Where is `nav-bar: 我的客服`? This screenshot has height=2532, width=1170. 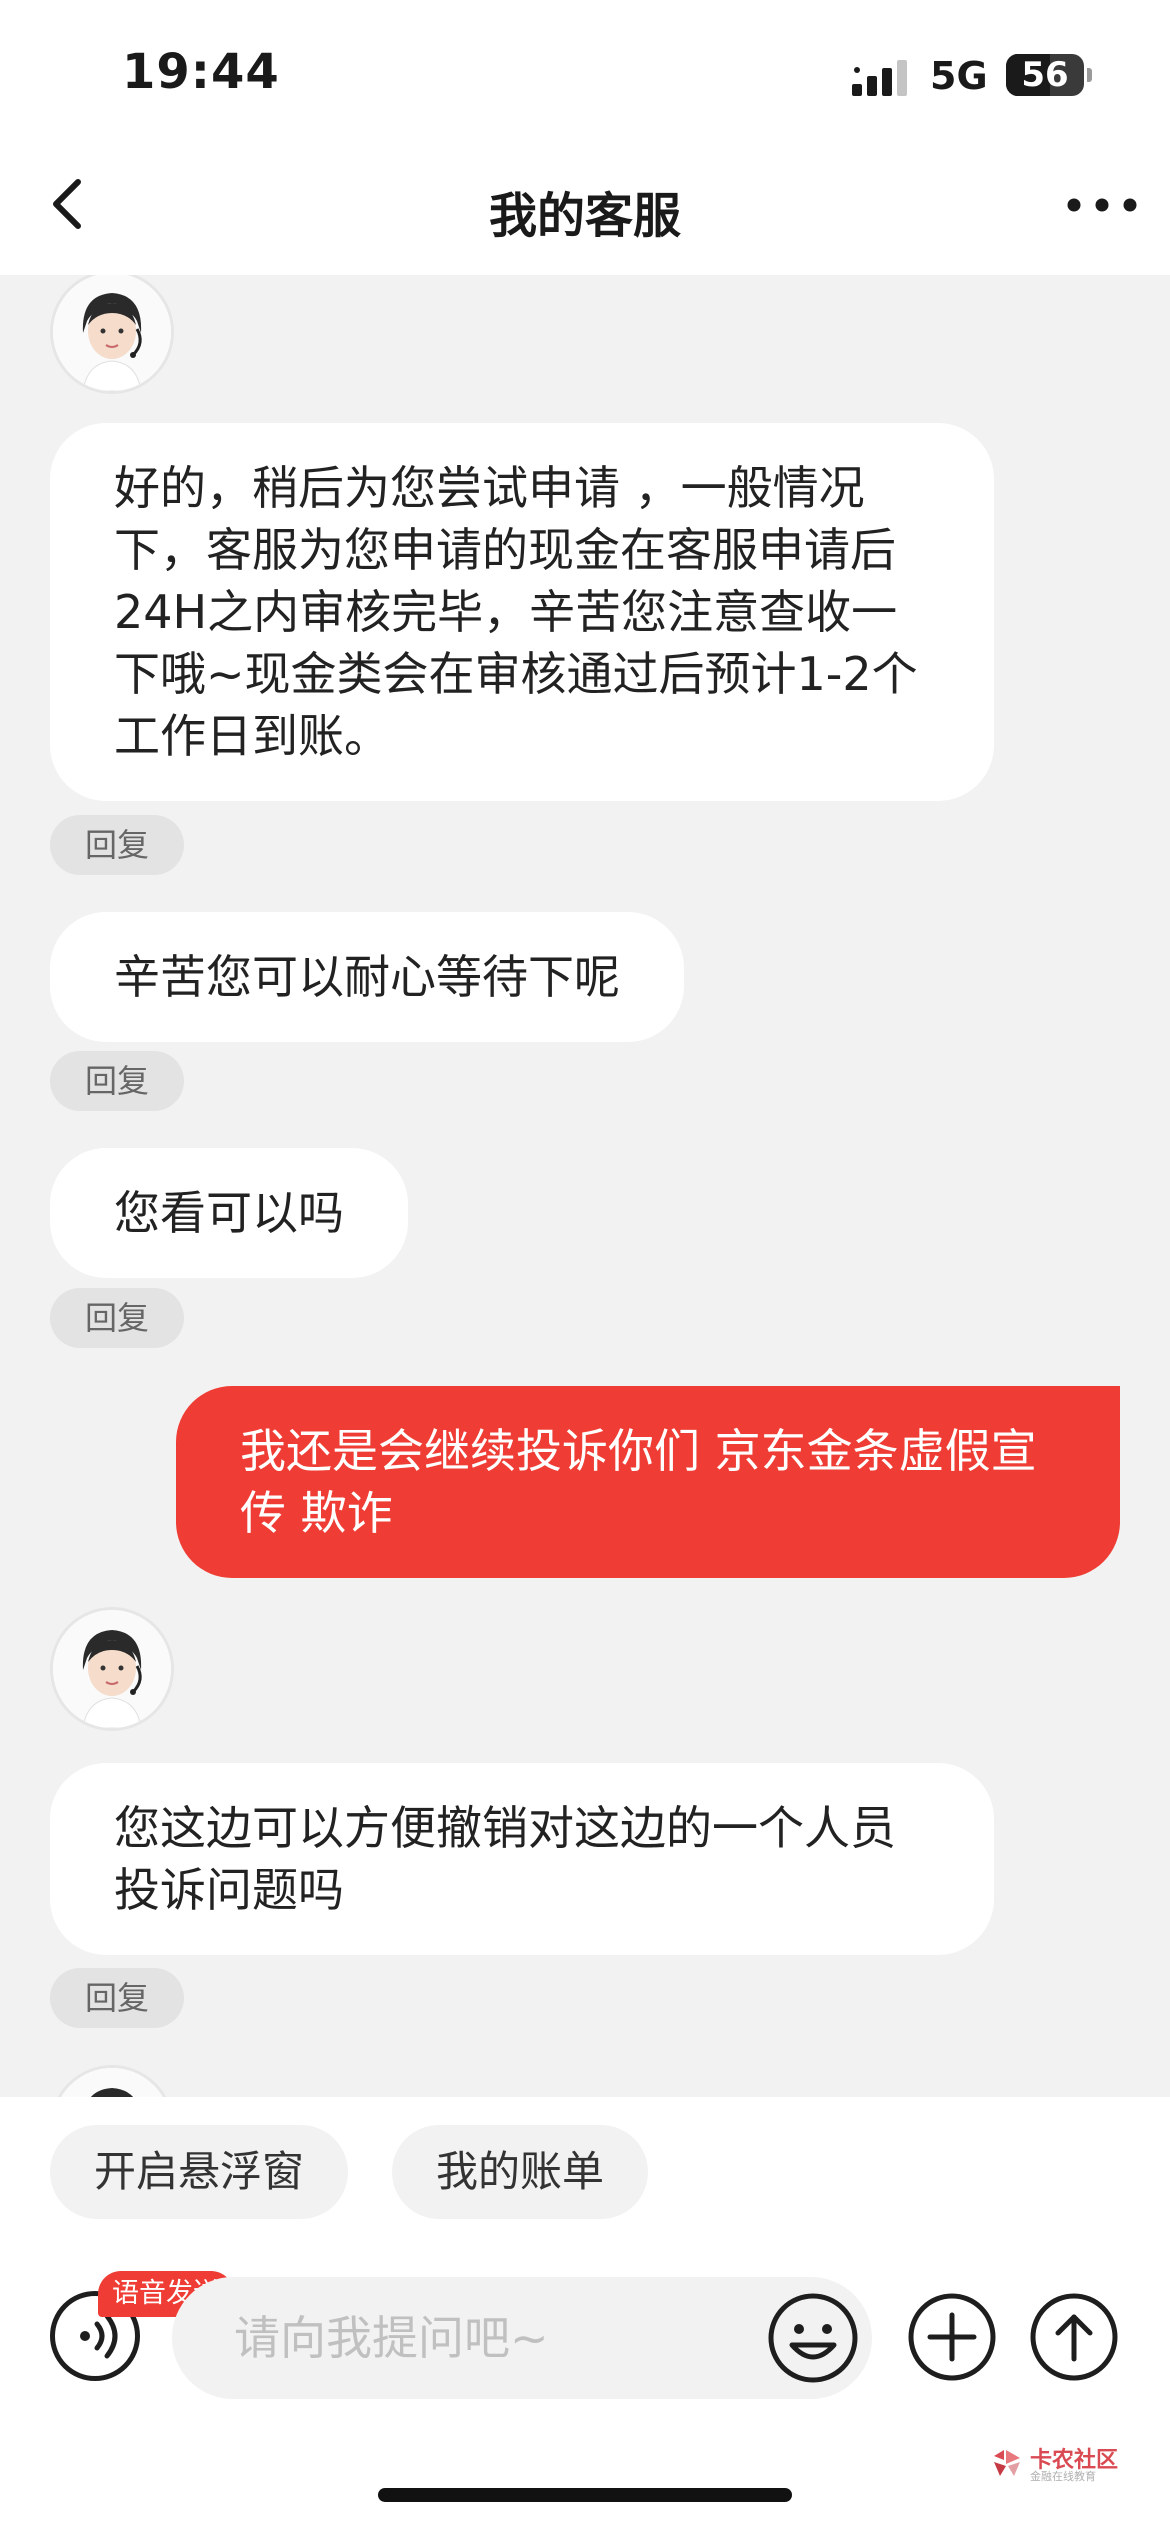 nav-bar: 我的客服 is located at coordinates (585, 212).